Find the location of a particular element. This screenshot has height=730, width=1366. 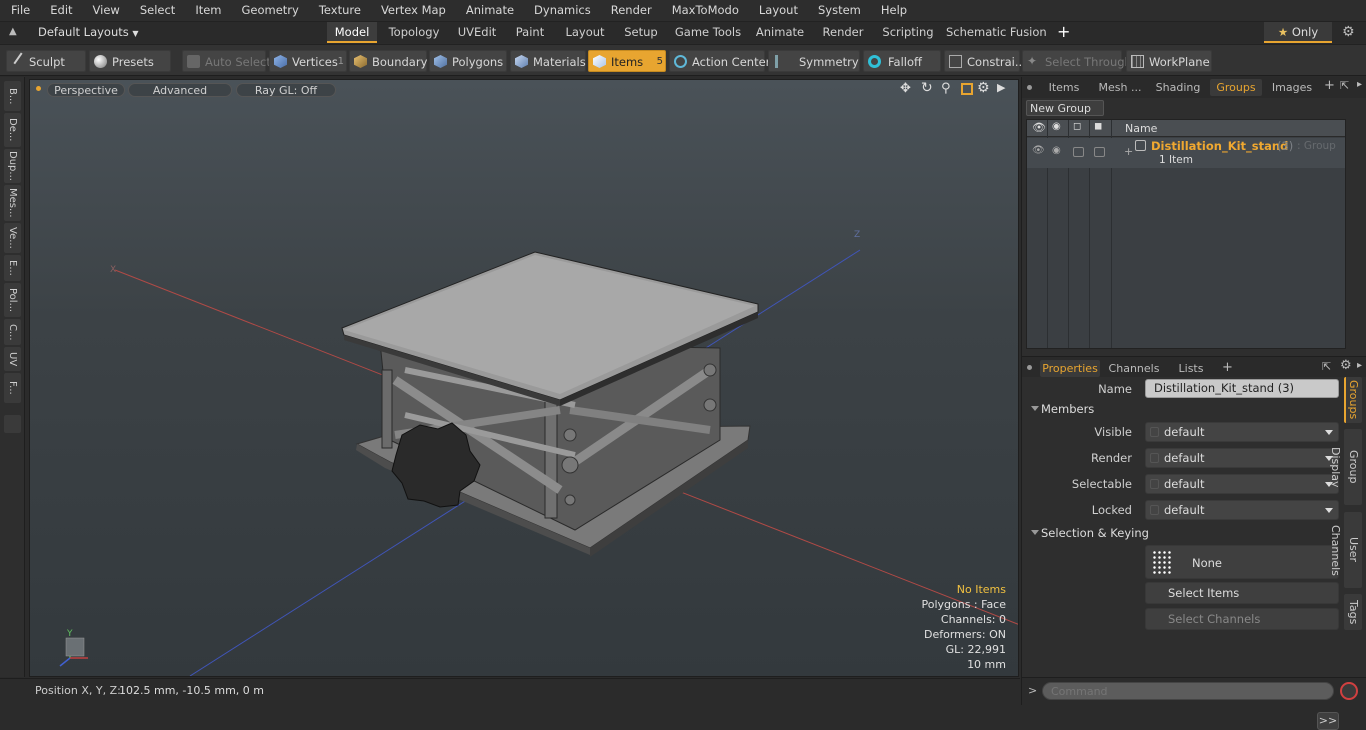

materials-button: Materials is located at coordinates (548, 61).